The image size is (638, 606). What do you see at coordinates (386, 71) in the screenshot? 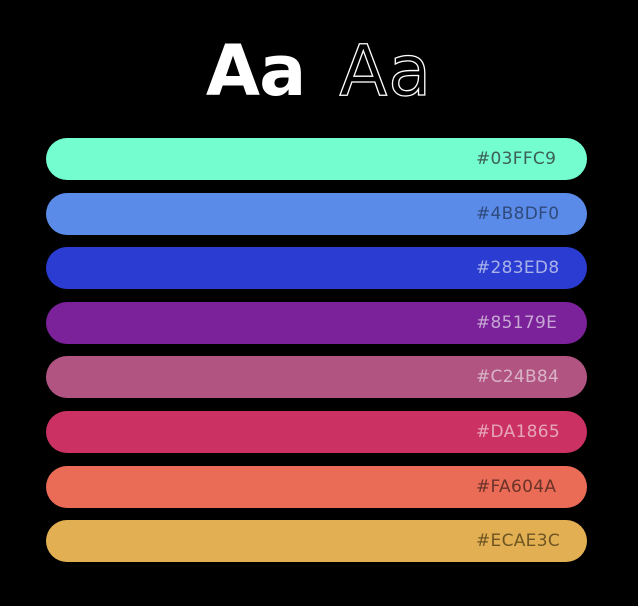
I see `light-type-sample: Aa` at bounding box center [386, 71].